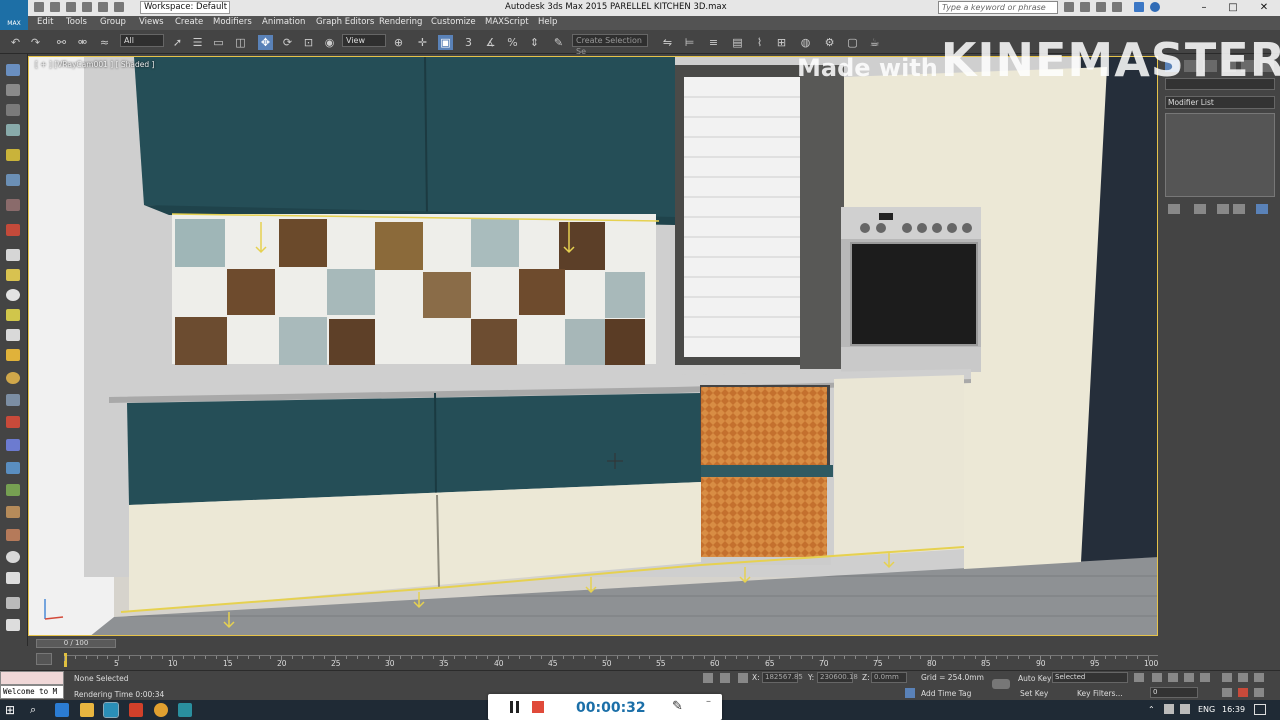  I want to click on make-unique-icon, so click(1223, 209).